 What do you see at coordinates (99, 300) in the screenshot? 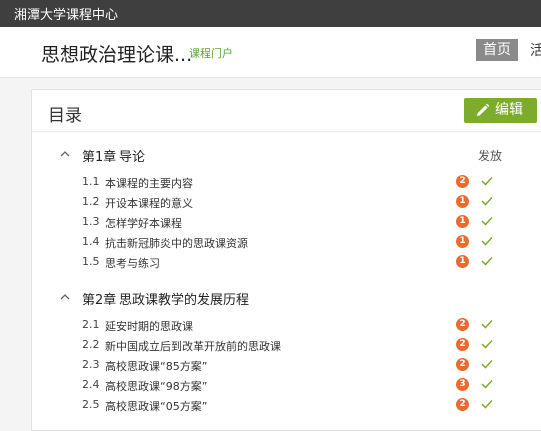
I see `chapter-number: 第2章` at bounding box center [99, 300].